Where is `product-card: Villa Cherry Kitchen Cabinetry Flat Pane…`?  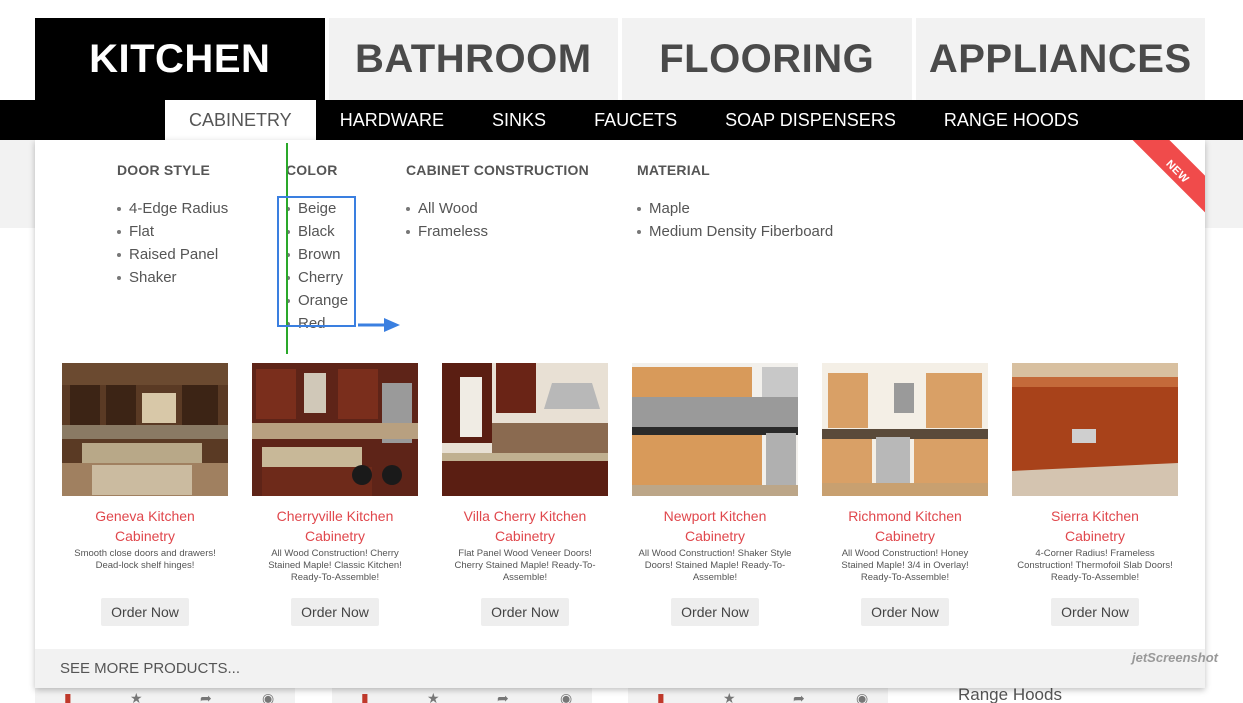 product-card: Villa Cherry Kitchen Cabinetry Flat Pane… is located at coordinates (525, 498).